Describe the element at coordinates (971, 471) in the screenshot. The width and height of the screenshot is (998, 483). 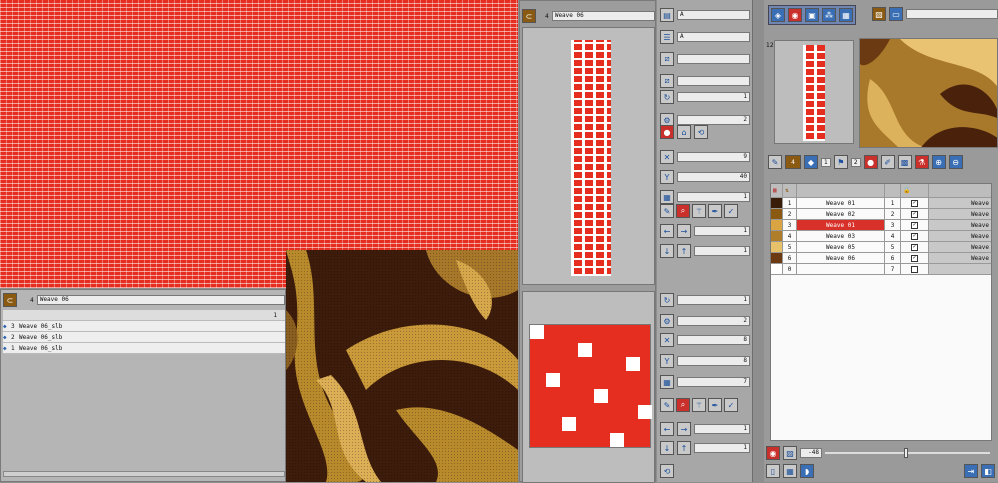
I see `export-icon: ⇥` at that location.